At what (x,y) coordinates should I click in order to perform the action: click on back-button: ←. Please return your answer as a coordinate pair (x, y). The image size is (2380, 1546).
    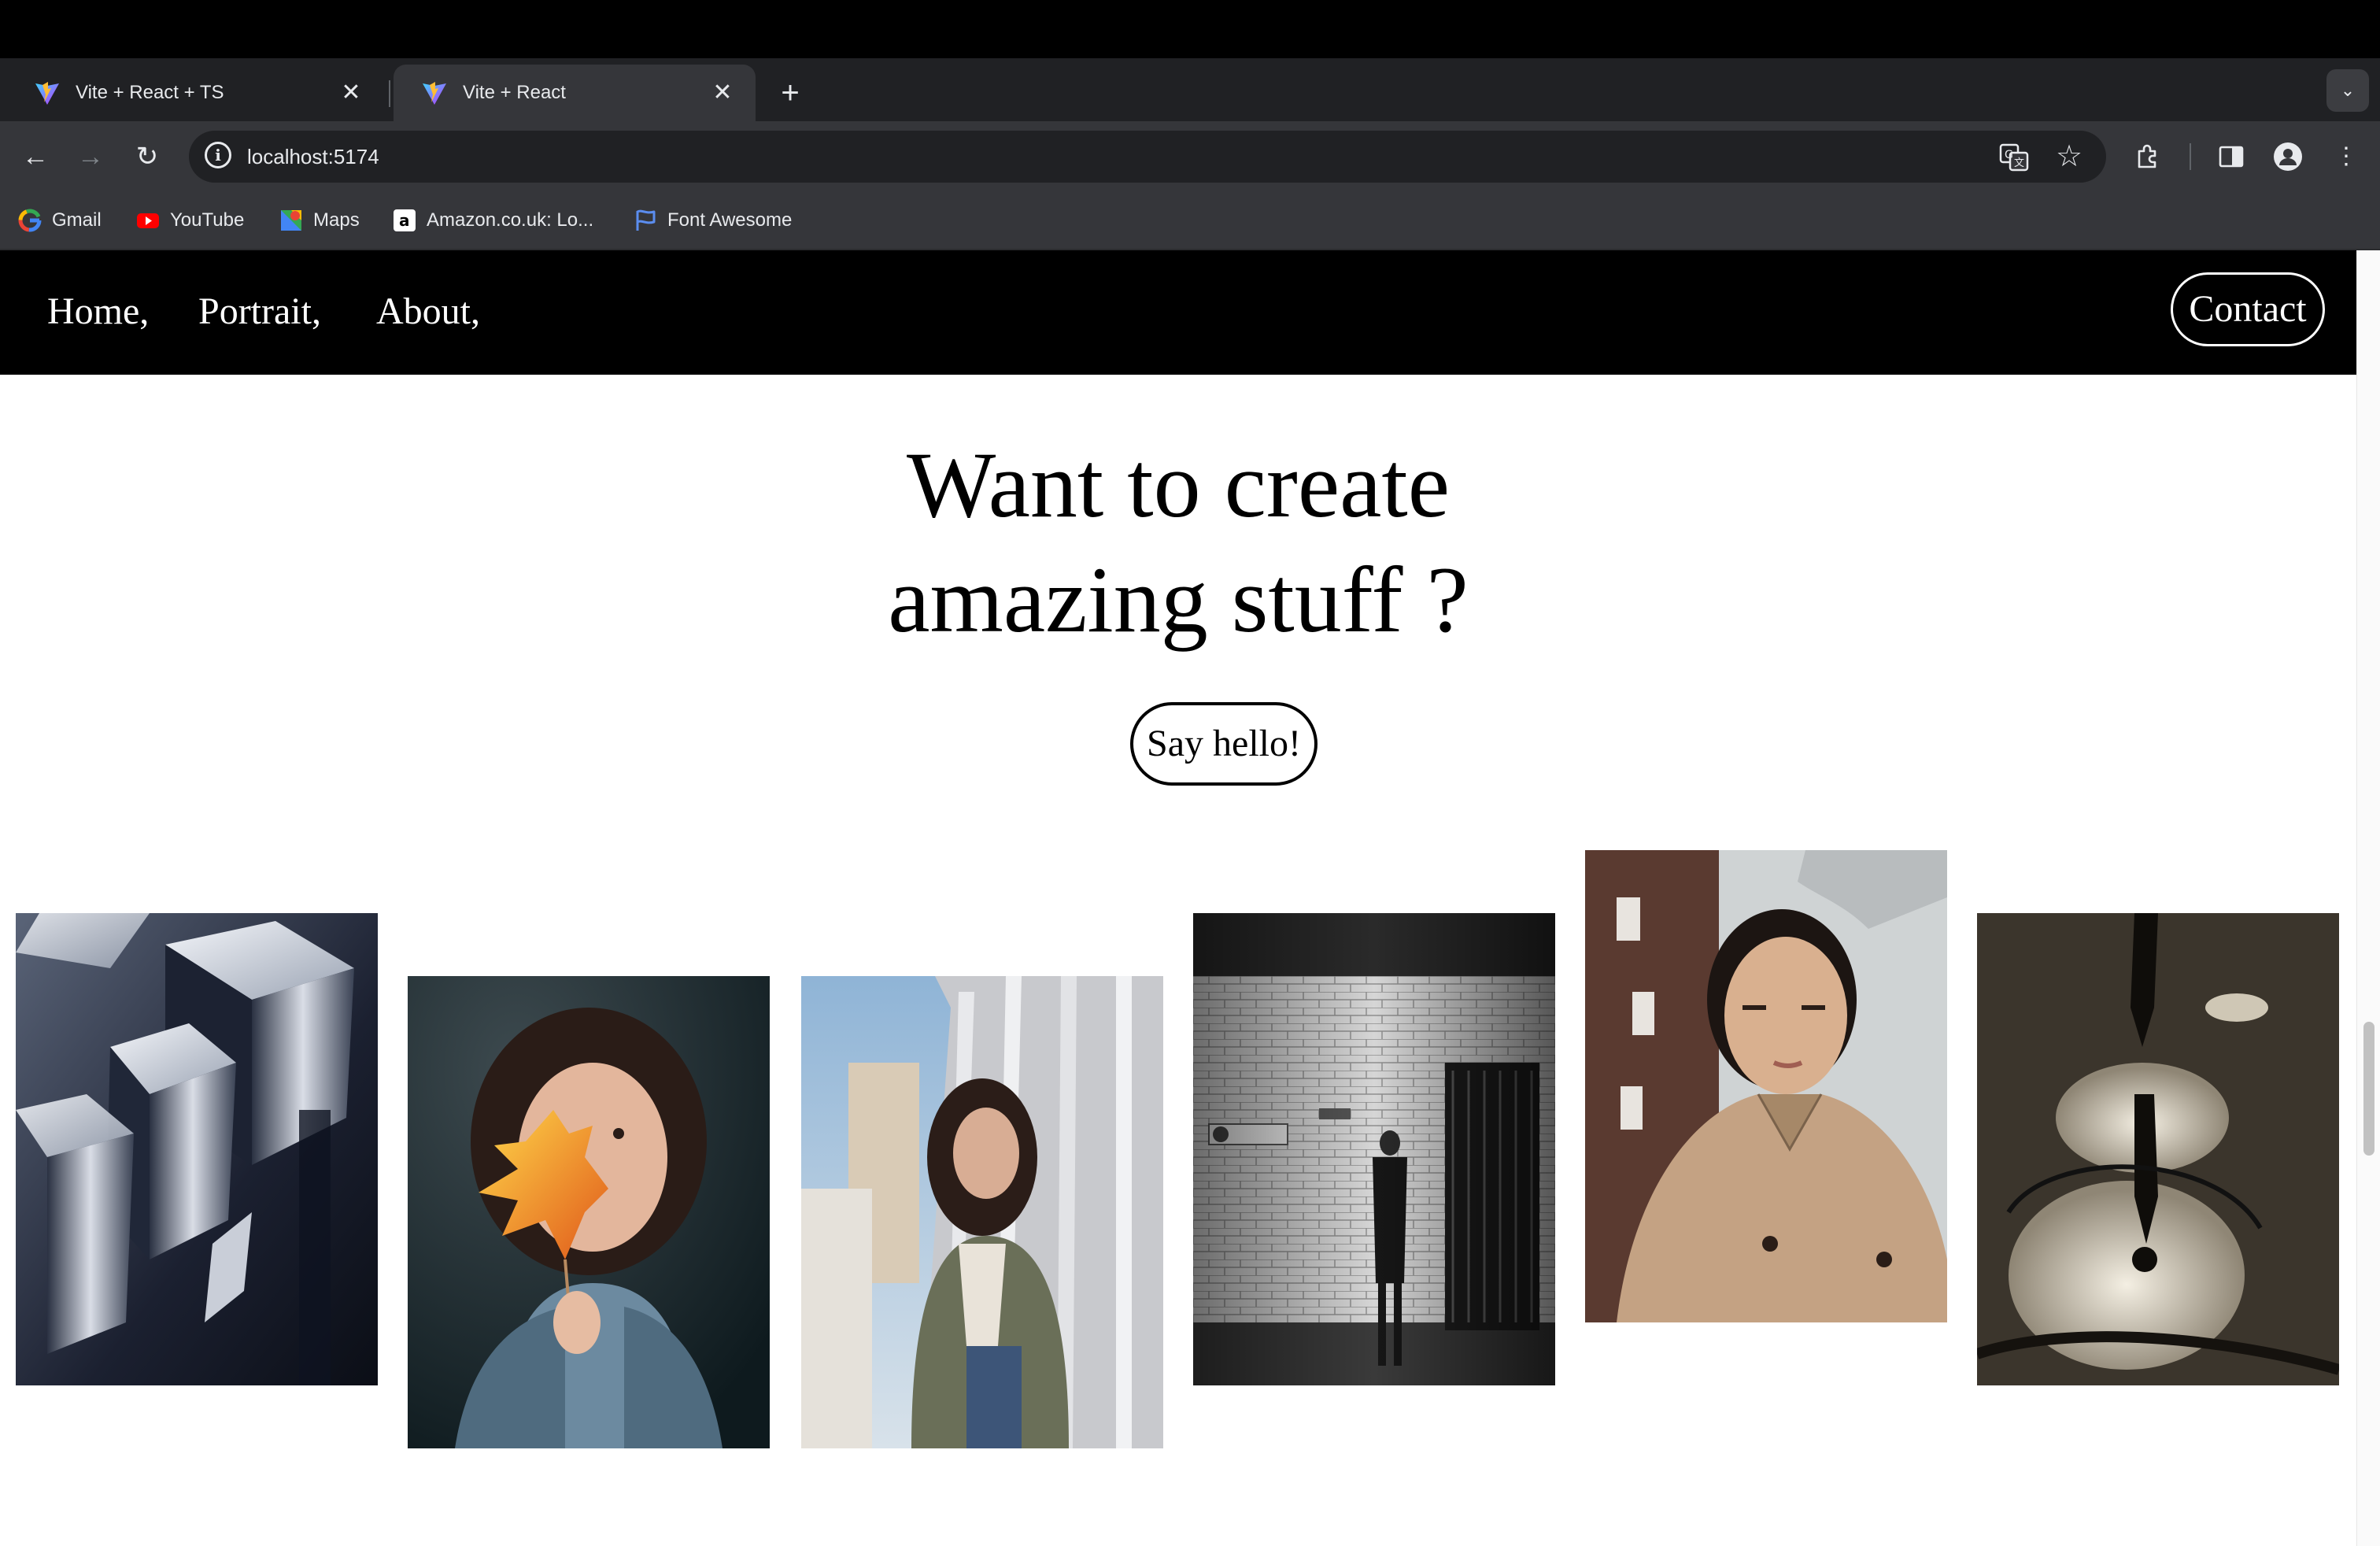
    Looking at the image, I should click on (35, 156).